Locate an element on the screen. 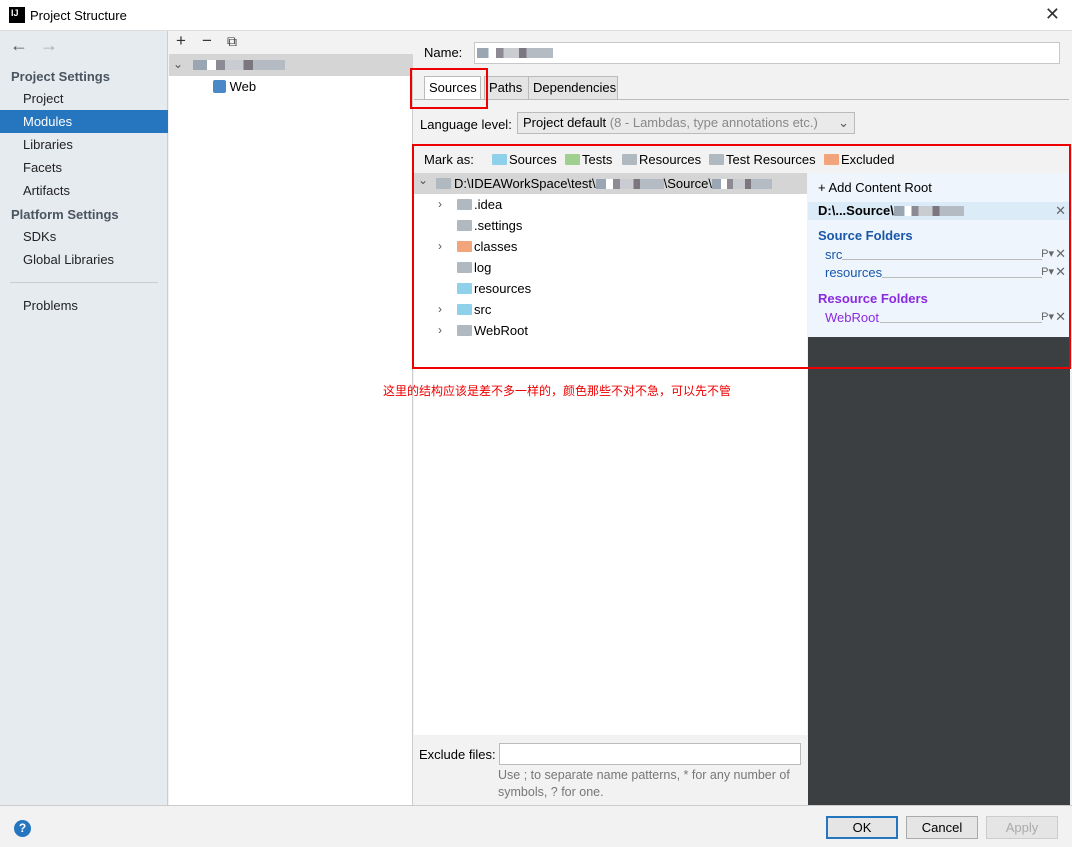  exclude-files-input is located at coordinates (650, 754).